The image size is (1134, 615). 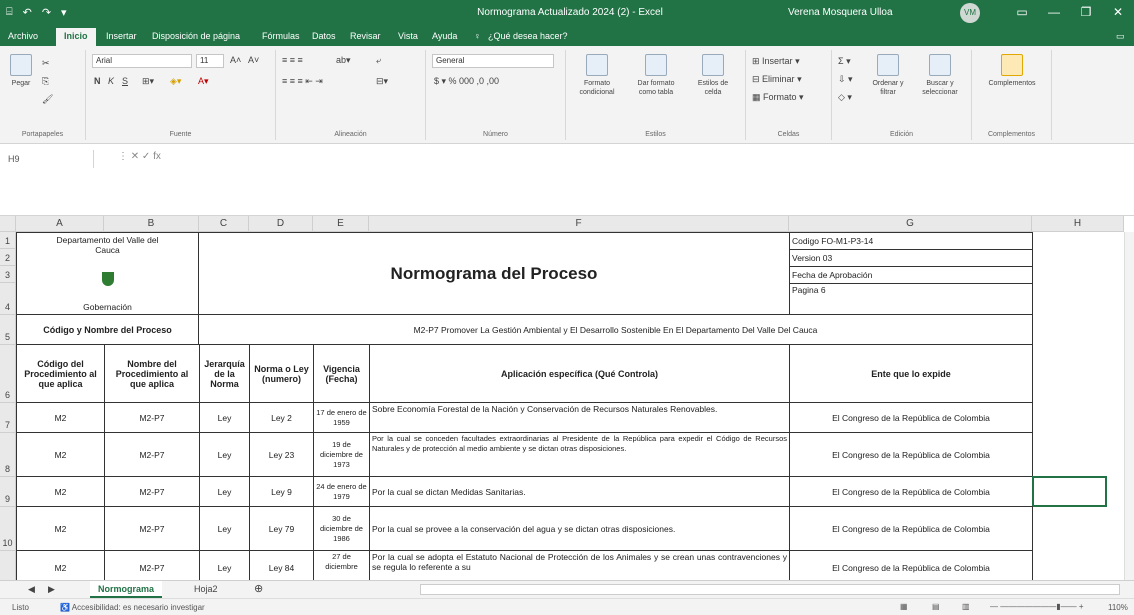 I want to click on approval-date: Fecha de Aprobación, so click(x=911, y=275).